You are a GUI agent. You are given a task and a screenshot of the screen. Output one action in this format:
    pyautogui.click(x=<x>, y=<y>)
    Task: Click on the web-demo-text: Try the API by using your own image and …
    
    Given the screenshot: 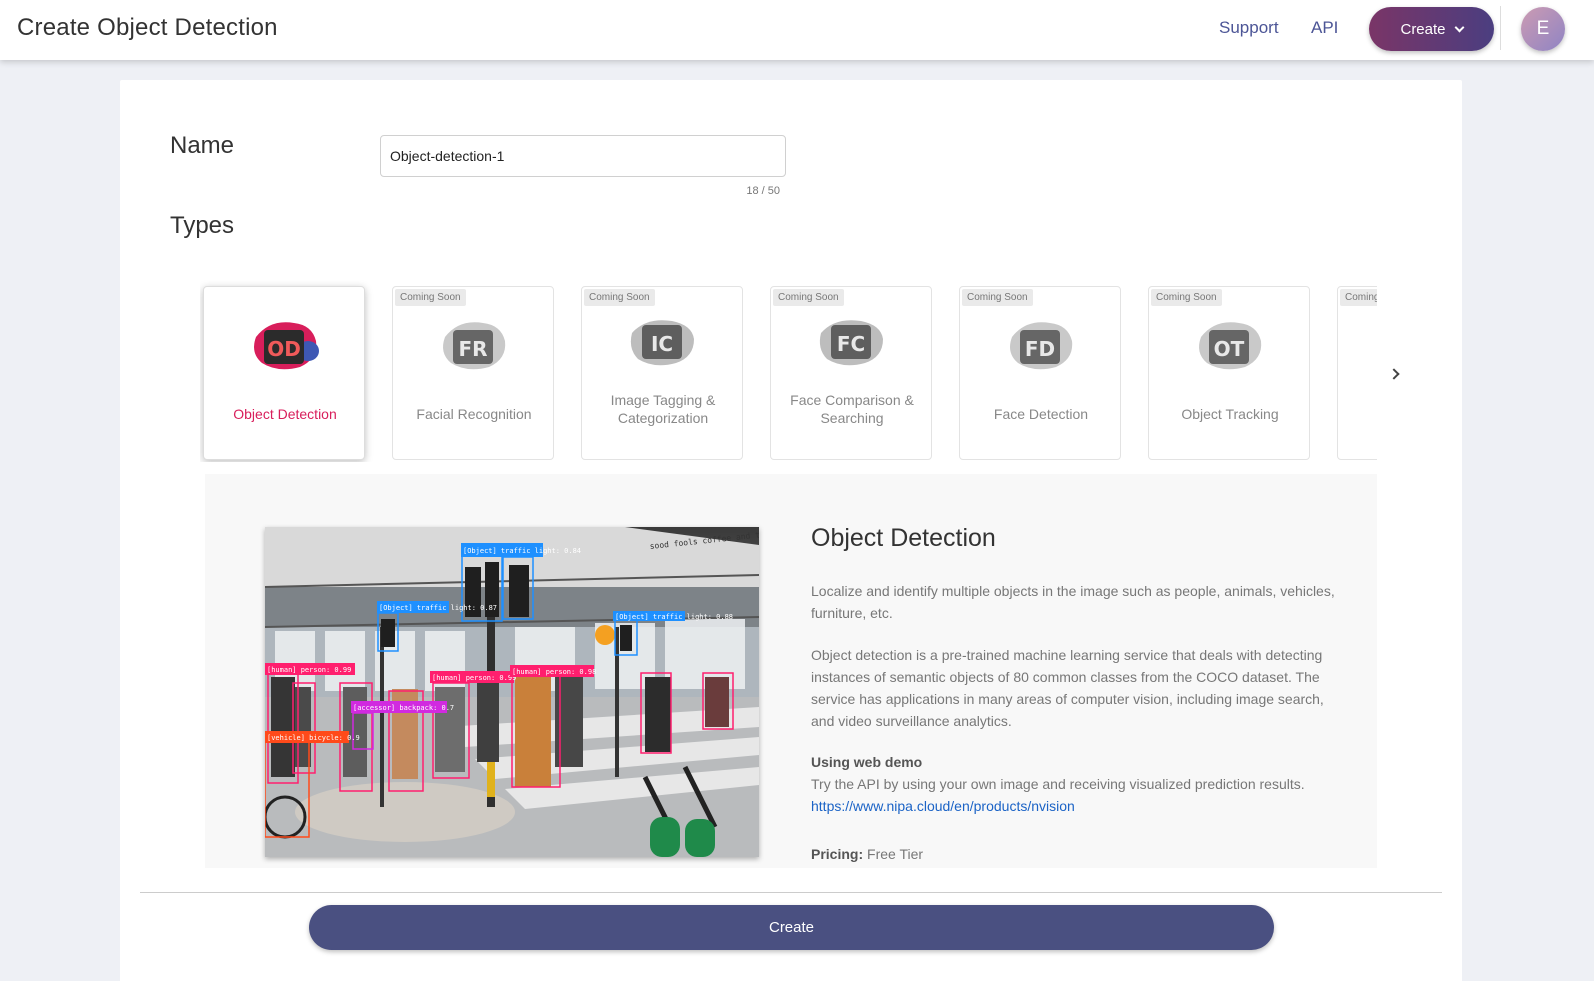 What is the action you would take?
    pyautogui.click(x=1058, y=784)
    